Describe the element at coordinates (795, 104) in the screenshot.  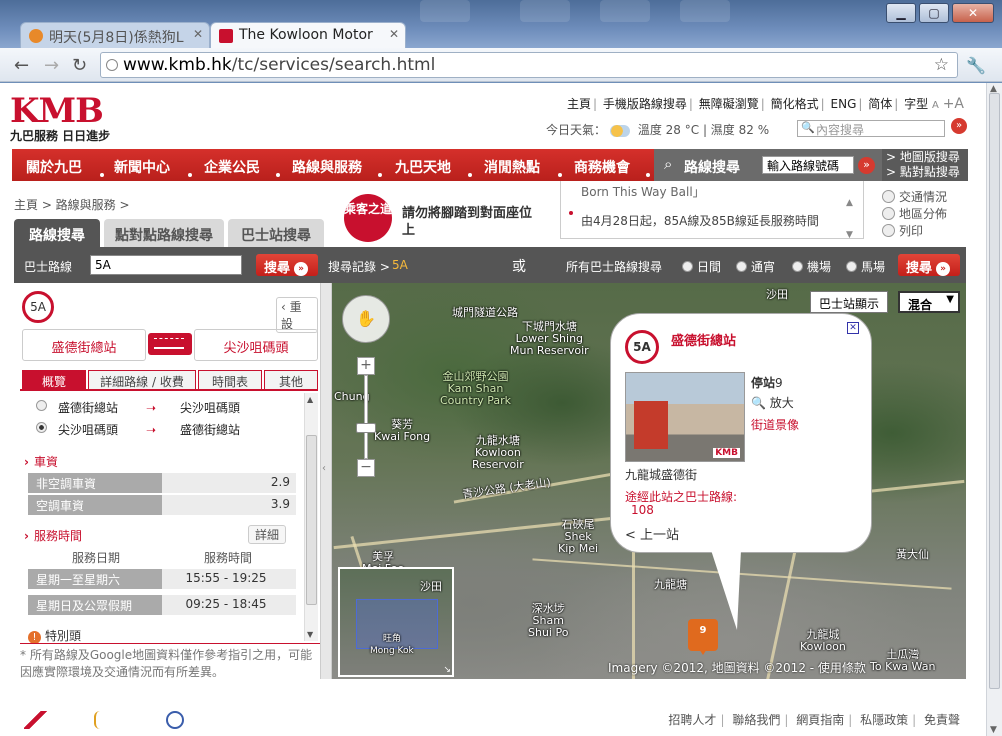
I see `link-text-only: 簡化格式` at that location.